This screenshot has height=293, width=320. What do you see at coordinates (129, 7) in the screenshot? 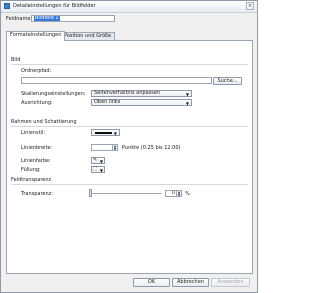
I see `title-bar: Detaileinstellungen für Bildfelder ×` at bounding box center [129, 7].